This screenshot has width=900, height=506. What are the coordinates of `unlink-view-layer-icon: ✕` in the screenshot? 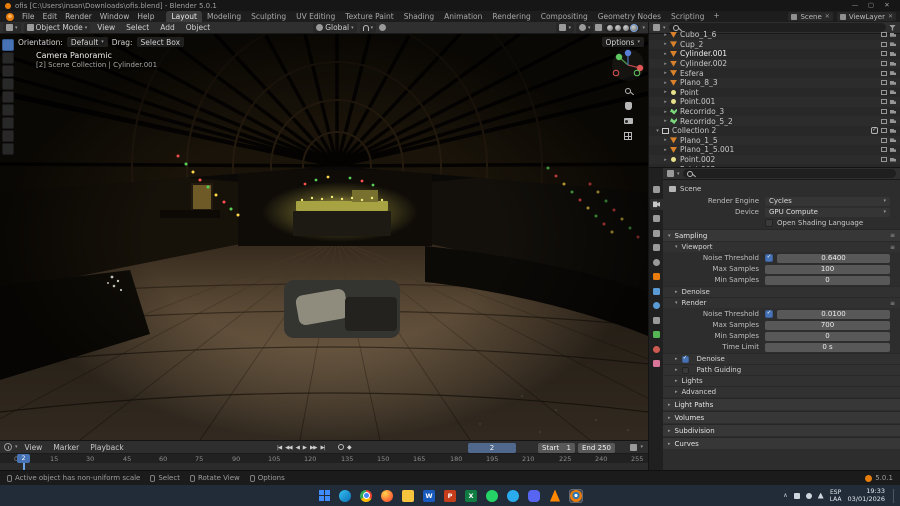 It's located at (890, 16).